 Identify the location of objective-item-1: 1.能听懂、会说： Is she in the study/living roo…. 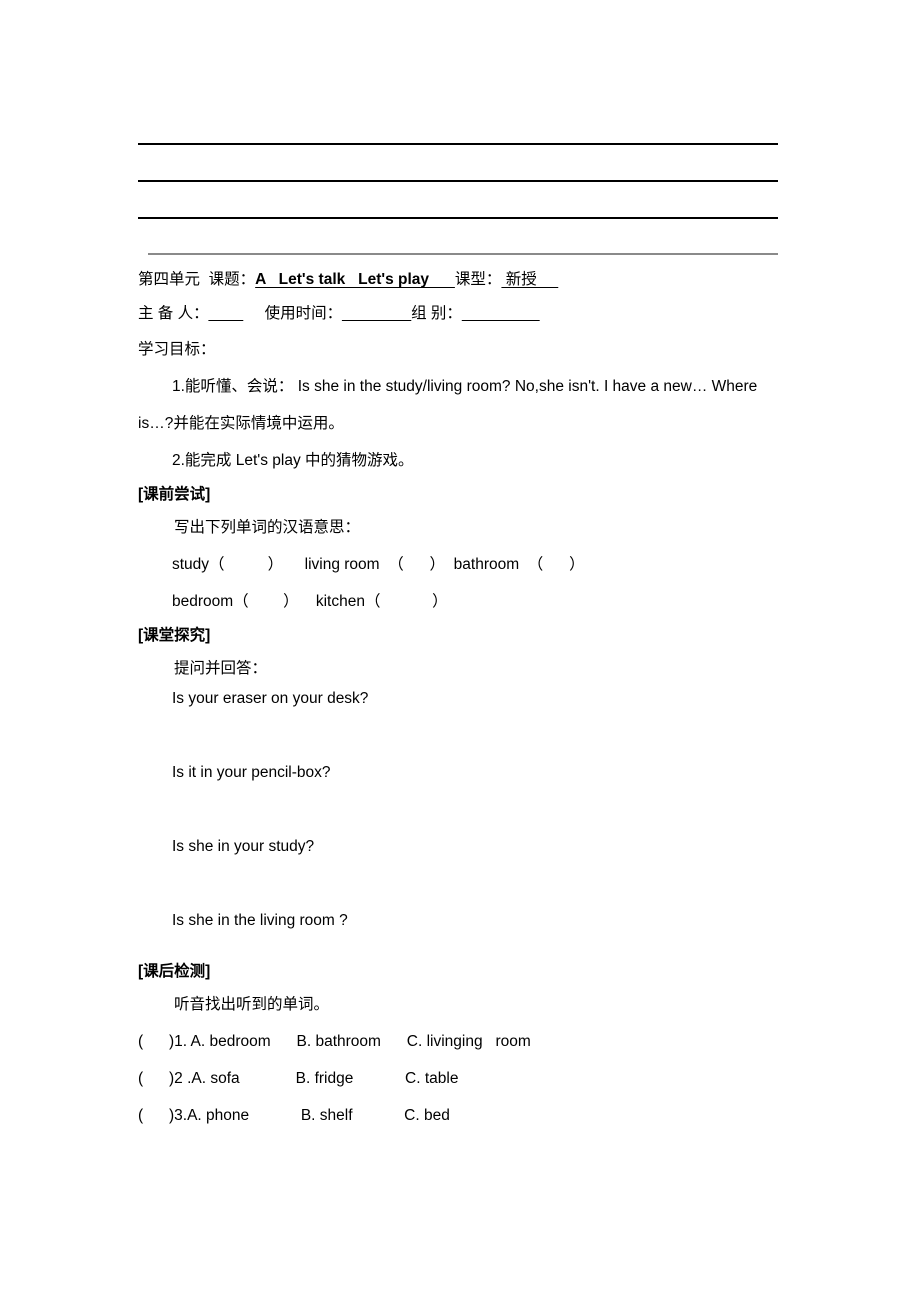
(448, 405).